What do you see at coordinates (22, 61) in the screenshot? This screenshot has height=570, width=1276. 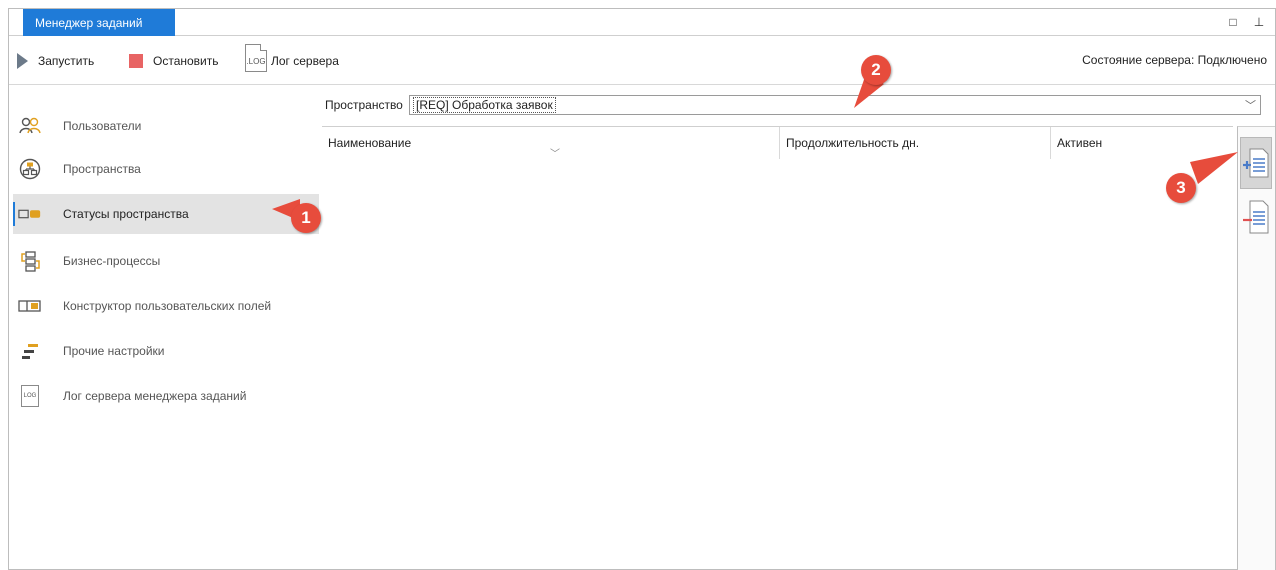 I see `play-icon` at bounding box center [22, 61].